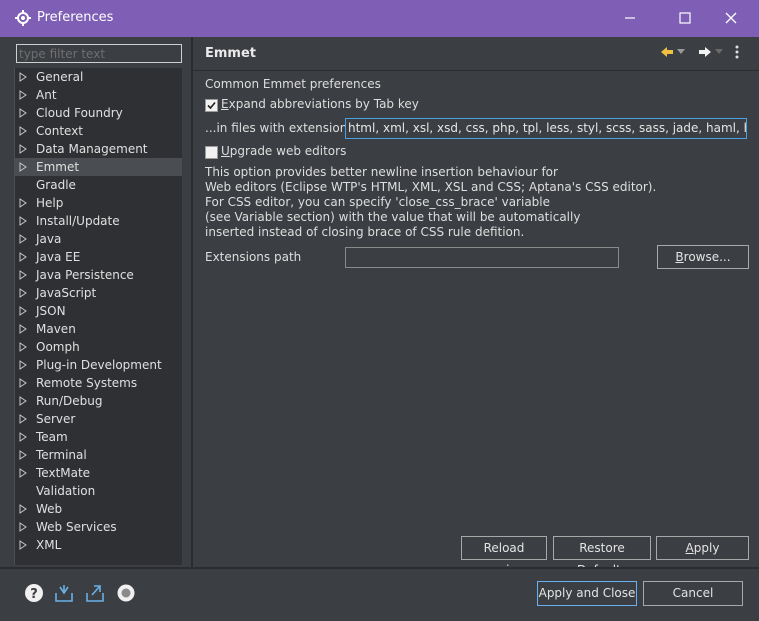 This screenshot has height=621, width=759. I want to click on tree-item-label: Web, so click(49, 509).